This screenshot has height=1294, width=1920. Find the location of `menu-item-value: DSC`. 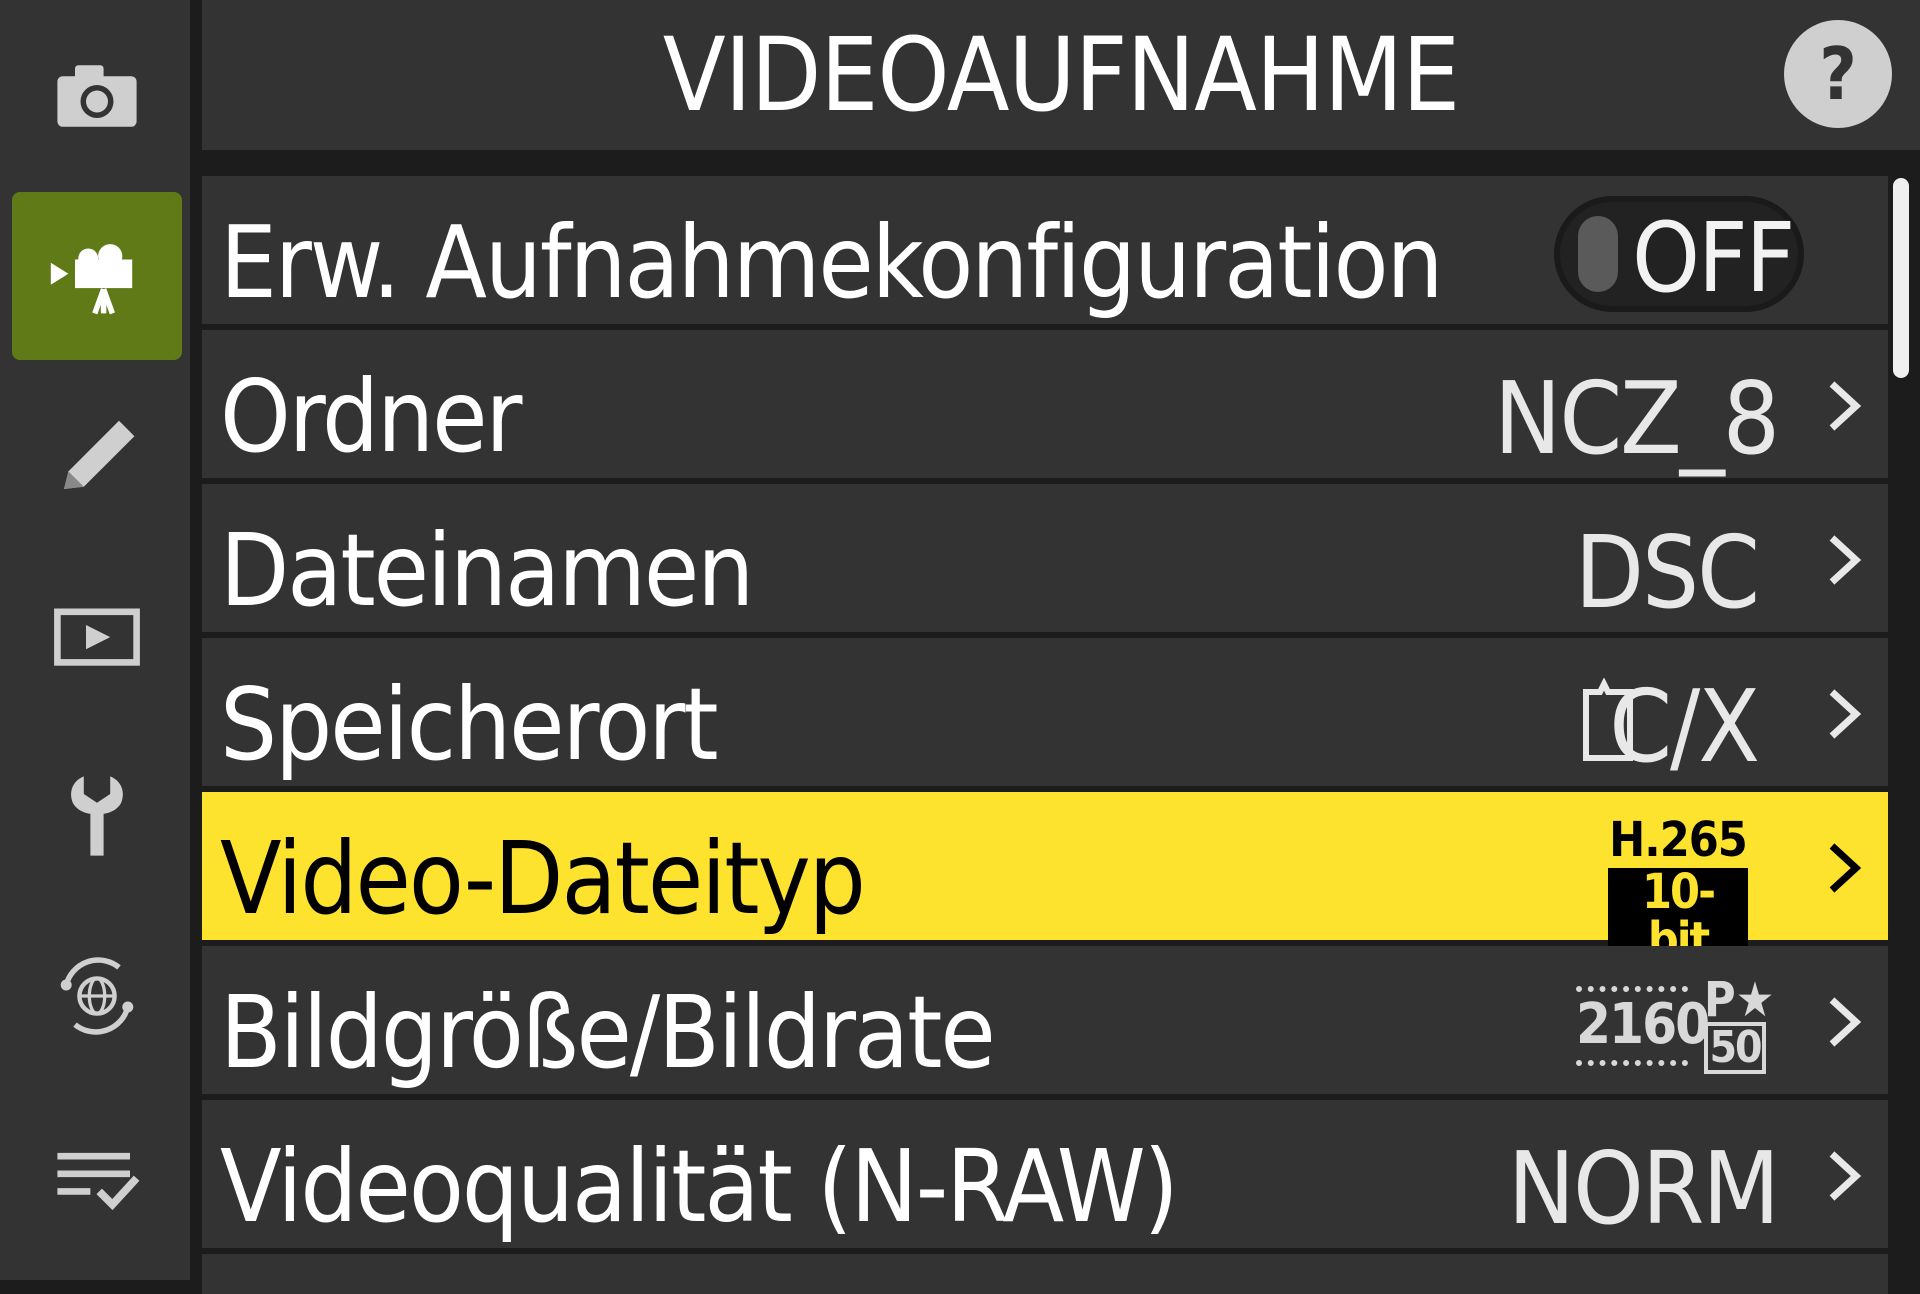

menu-item-value: DSC is located at coordinates (1667, 572).